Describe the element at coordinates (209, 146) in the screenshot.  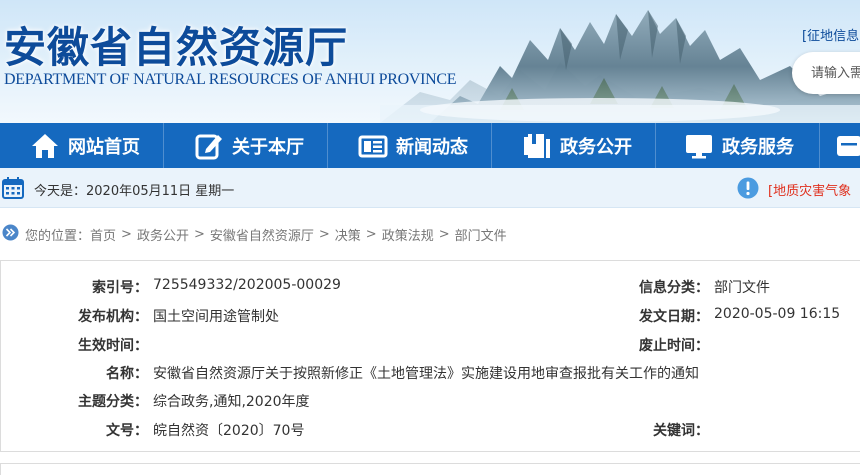
I see `edit-icon` at that location.